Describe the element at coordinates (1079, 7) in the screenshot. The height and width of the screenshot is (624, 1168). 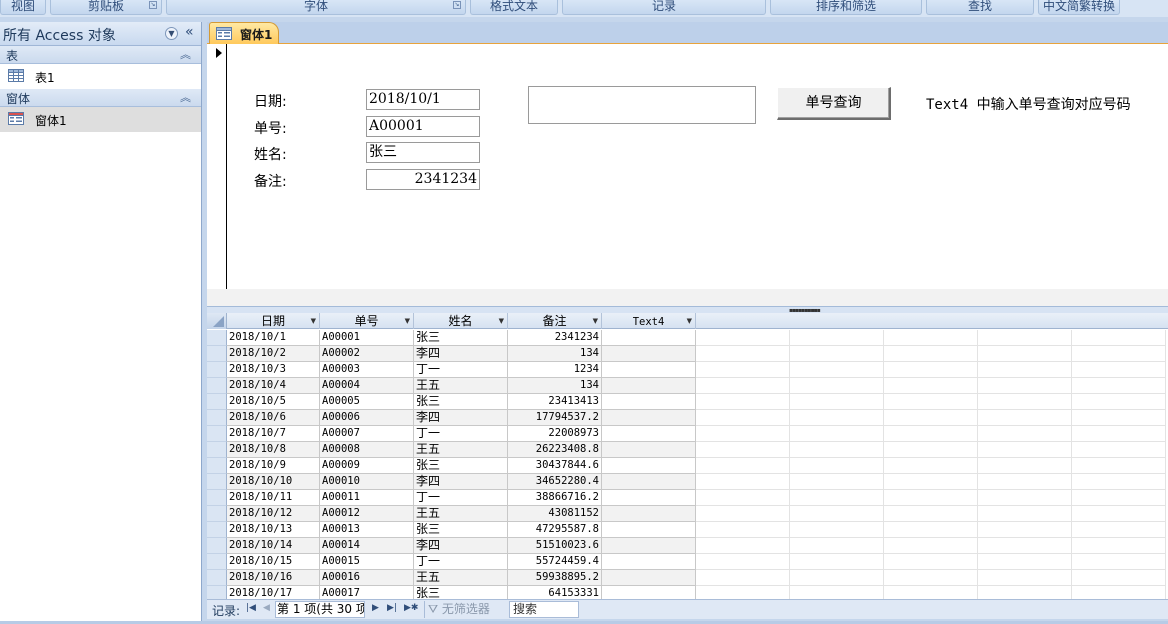
I see `ribbon-group-chinese-conversion: 中文简繁转换` at that location.